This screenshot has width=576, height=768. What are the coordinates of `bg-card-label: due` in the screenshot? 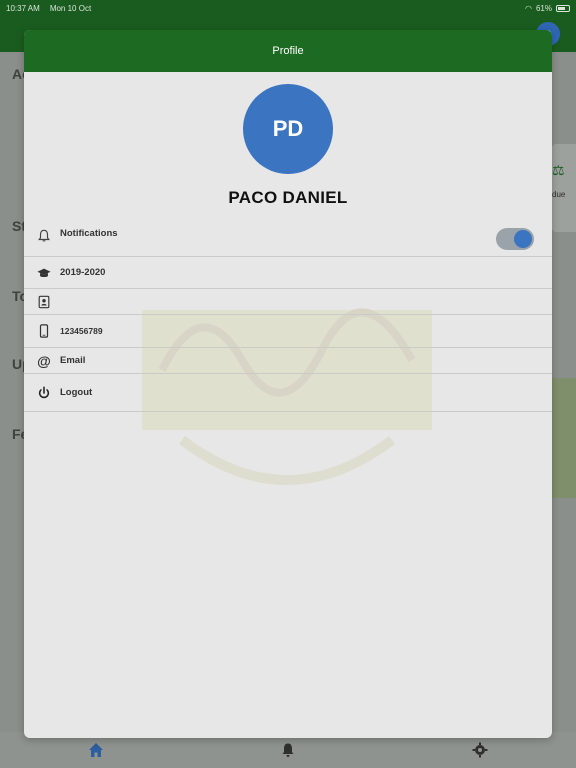 It's located at (559, 194).